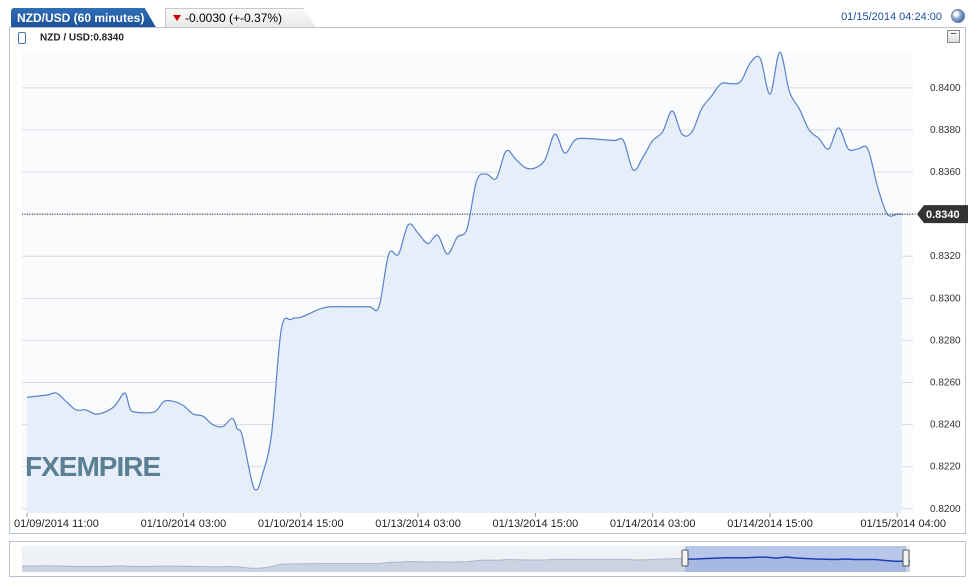 Image resolution: width=976 pixels, height=585 pixels. I want to click on y-tick-label: 0.8360, so click(945, 172).